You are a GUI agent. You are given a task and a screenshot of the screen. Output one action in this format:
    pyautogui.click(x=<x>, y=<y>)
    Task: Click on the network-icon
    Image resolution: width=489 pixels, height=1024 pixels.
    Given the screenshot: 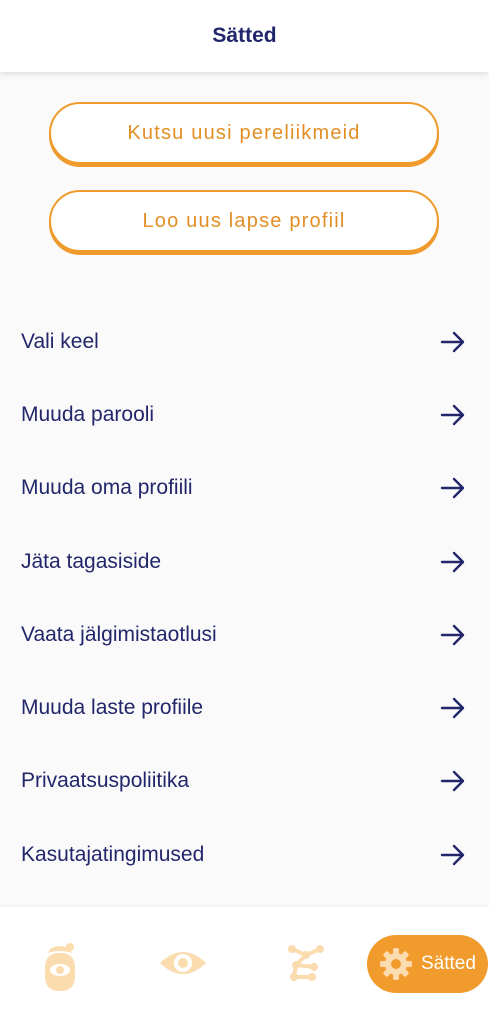 What is the action you would take?
    pyautogui.click(x=306, y=963)
    